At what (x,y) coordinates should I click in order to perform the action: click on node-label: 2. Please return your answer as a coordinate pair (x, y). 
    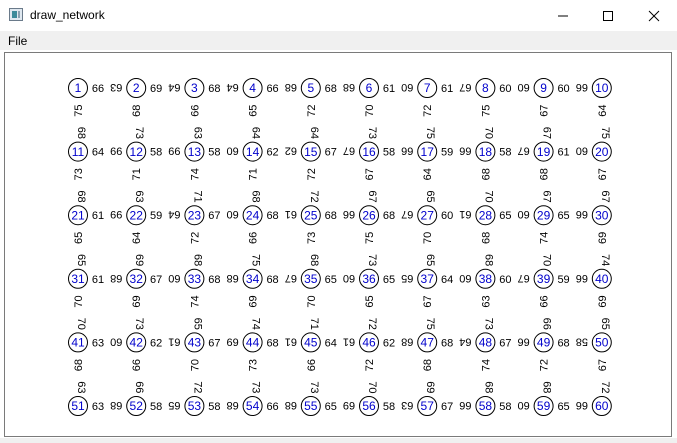
    Looking at the image, I should click on (136, 88).